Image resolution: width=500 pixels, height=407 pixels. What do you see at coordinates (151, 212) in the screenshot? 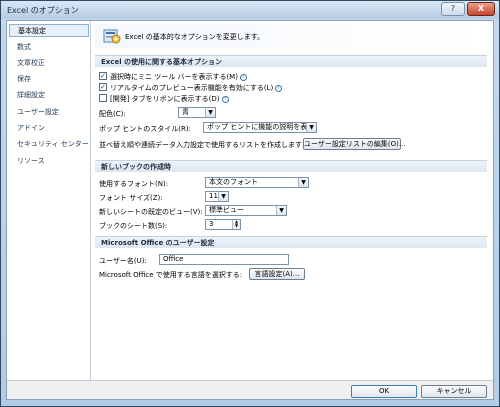
I see `default-view-label: 新しいシートの既定のビュー(V):` at bounding box center [151, 212].